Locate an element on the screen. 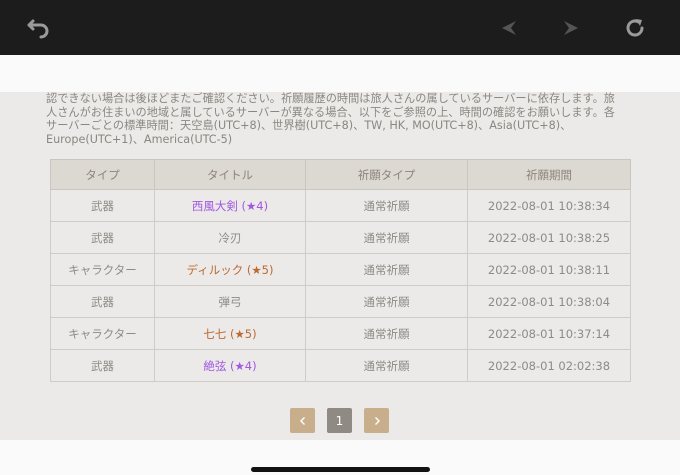 The width and height of the screenshot is (680, 475). cell-time: 2022-08-01 02:02:38 is located at coordinates (549, 365).